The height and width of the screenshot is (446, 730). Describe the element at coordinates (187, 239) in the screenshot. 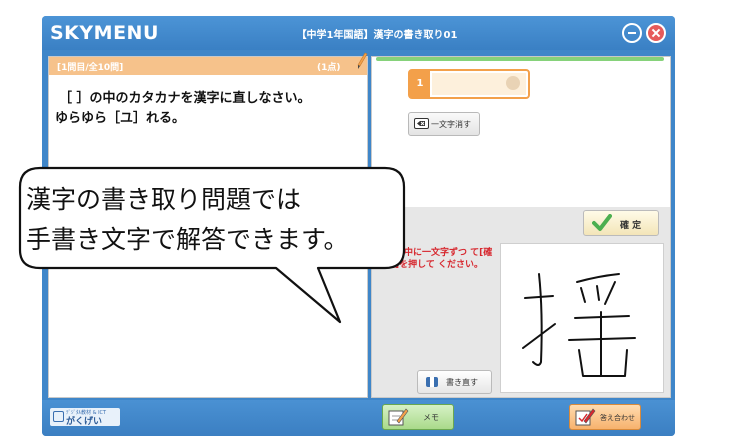

I see `bubble-line-2: 手書き文字で解答できます。` at that location.